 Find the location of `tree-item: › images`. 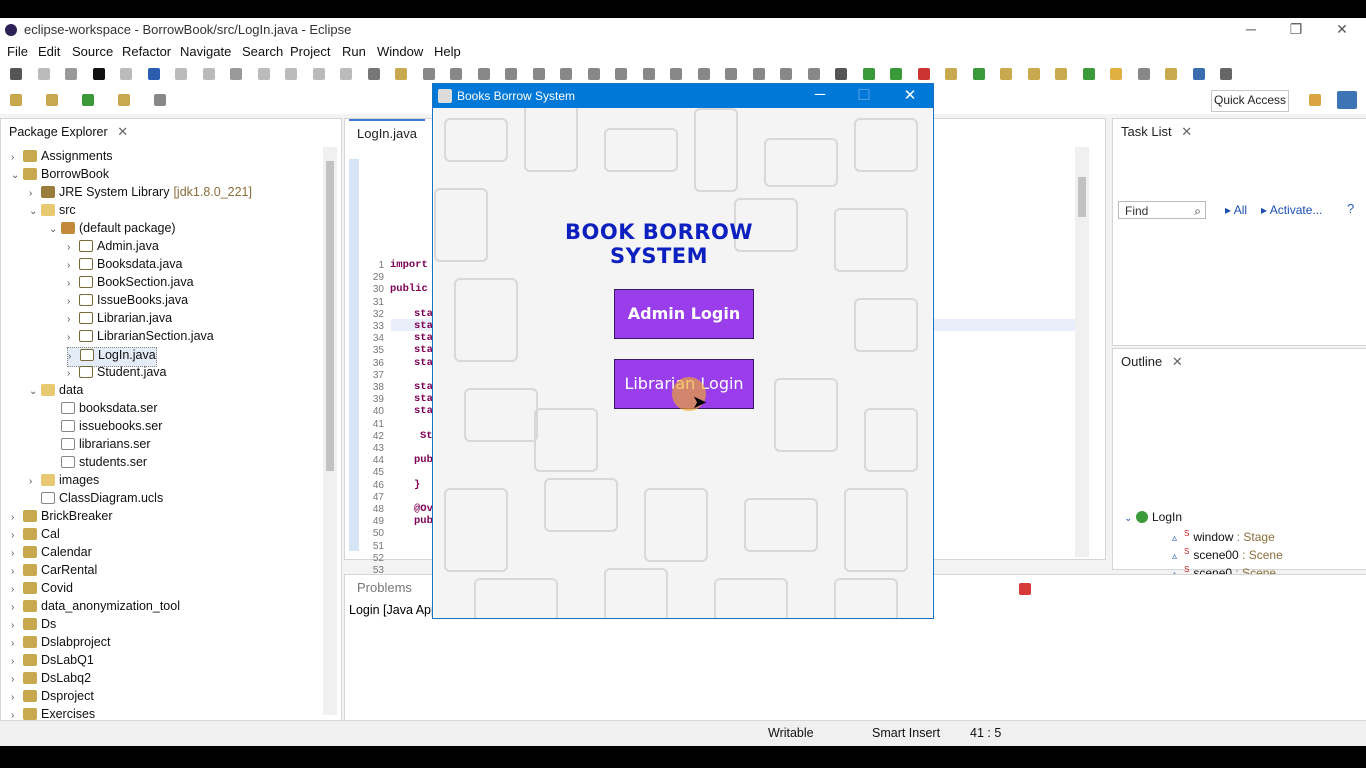

tree-item: › images is located at coordinates (64, 482).